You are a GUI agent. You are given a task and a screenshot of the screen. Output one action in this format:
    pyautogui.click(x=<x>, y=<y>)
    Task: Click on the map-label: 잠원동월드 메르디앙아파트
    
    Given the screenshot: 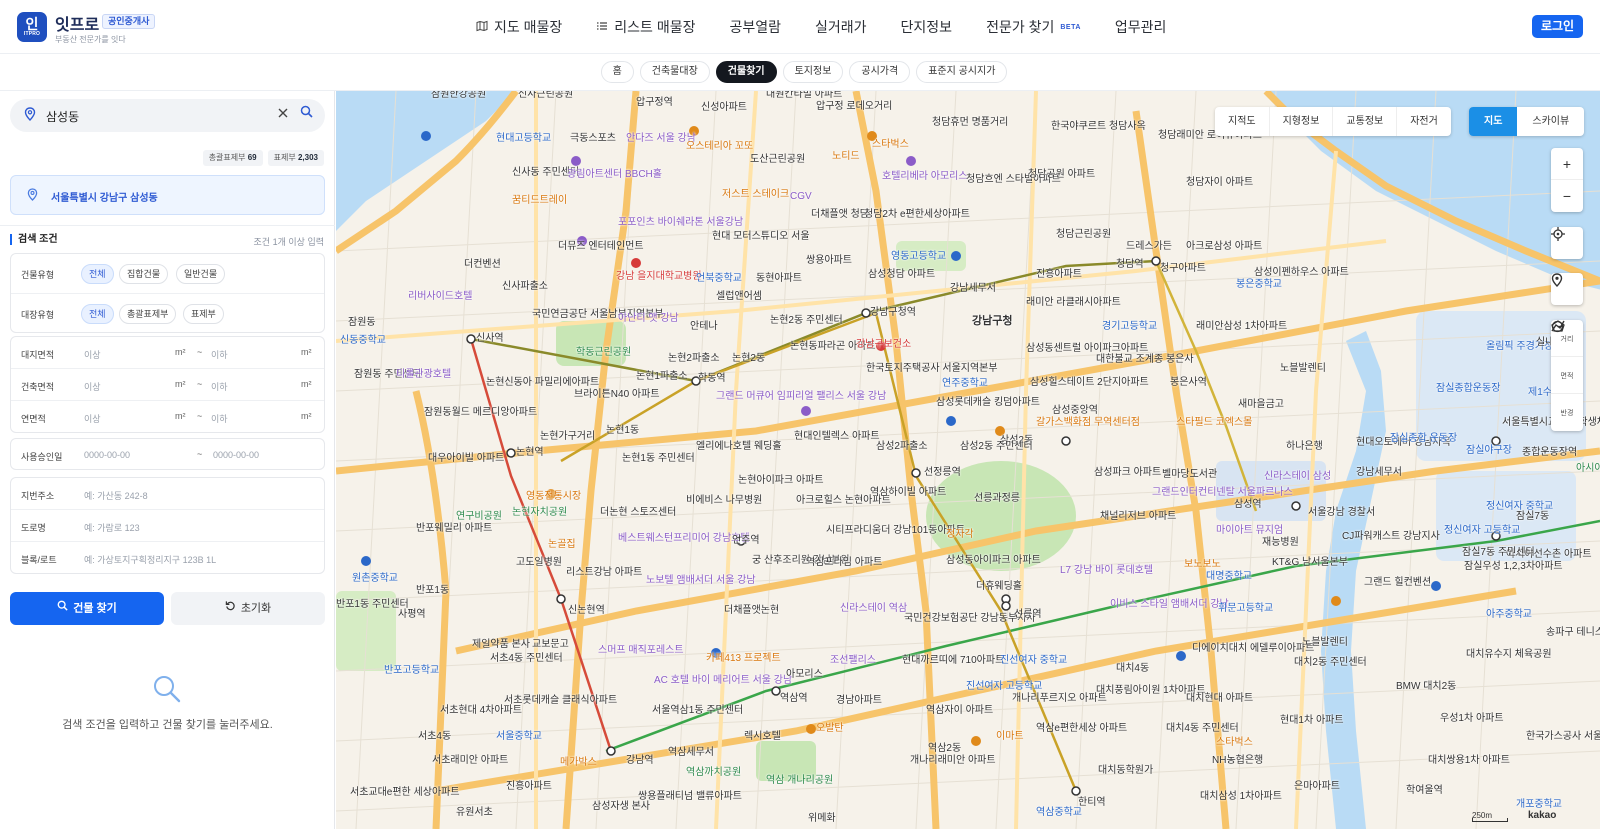 What is the action you would take?
    pyautogui.click(x=480, y=413)
    